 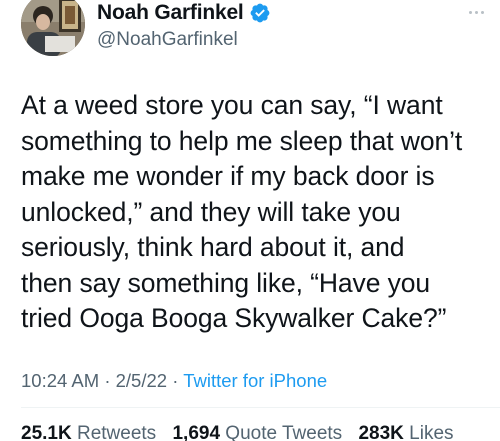 What do you see at coordinates (284, 432) in the screenshot?
I see `quote-tweets-label: Quote Tweets` at bounding box center [284, 432].